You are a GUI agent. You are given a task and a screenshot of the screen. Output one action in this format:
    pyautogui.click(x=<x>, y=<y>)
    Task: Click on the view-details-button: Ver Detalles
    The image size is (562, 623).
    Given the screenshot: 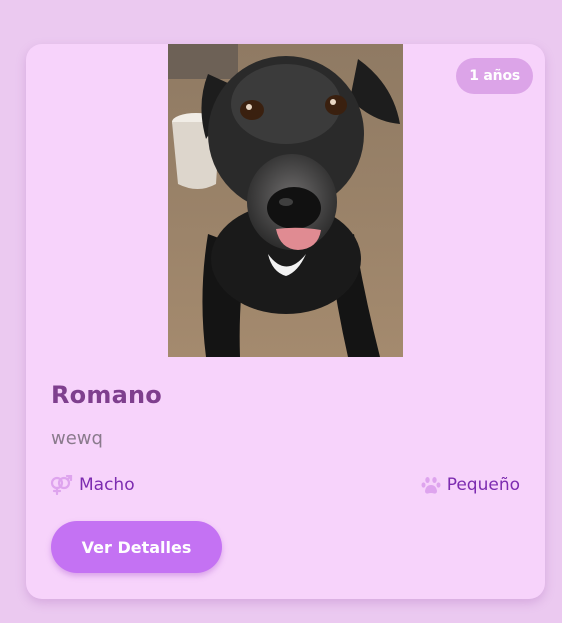 What is the action you would take?
    pyautogui.click(x=136, y=547)
    